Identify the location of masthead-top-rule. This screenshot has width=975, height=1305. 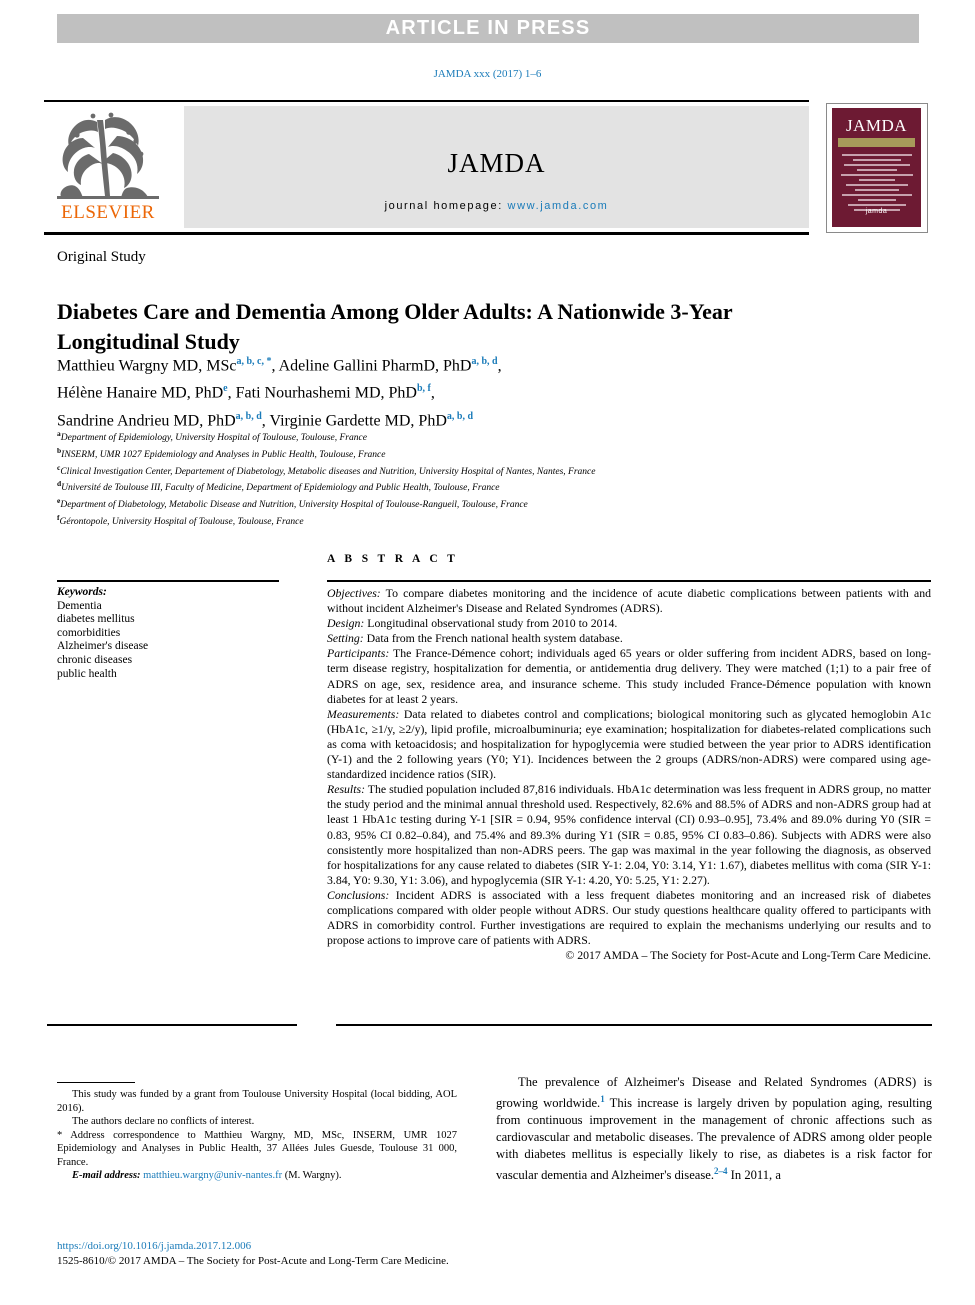
(426, 101).